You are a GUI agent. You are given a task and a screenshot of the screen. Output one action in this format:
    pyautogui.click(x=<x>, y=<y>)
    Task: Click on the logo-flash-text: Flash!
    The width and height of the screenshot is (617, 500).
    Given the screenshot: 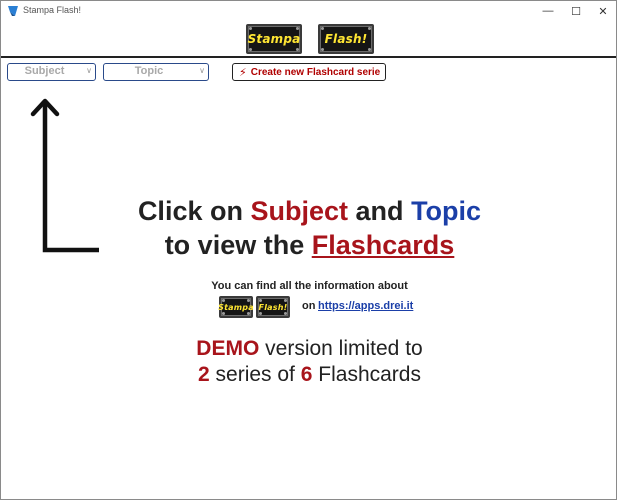 What is the action you would take?
    pyautogui.click(x=346, y=39)
    